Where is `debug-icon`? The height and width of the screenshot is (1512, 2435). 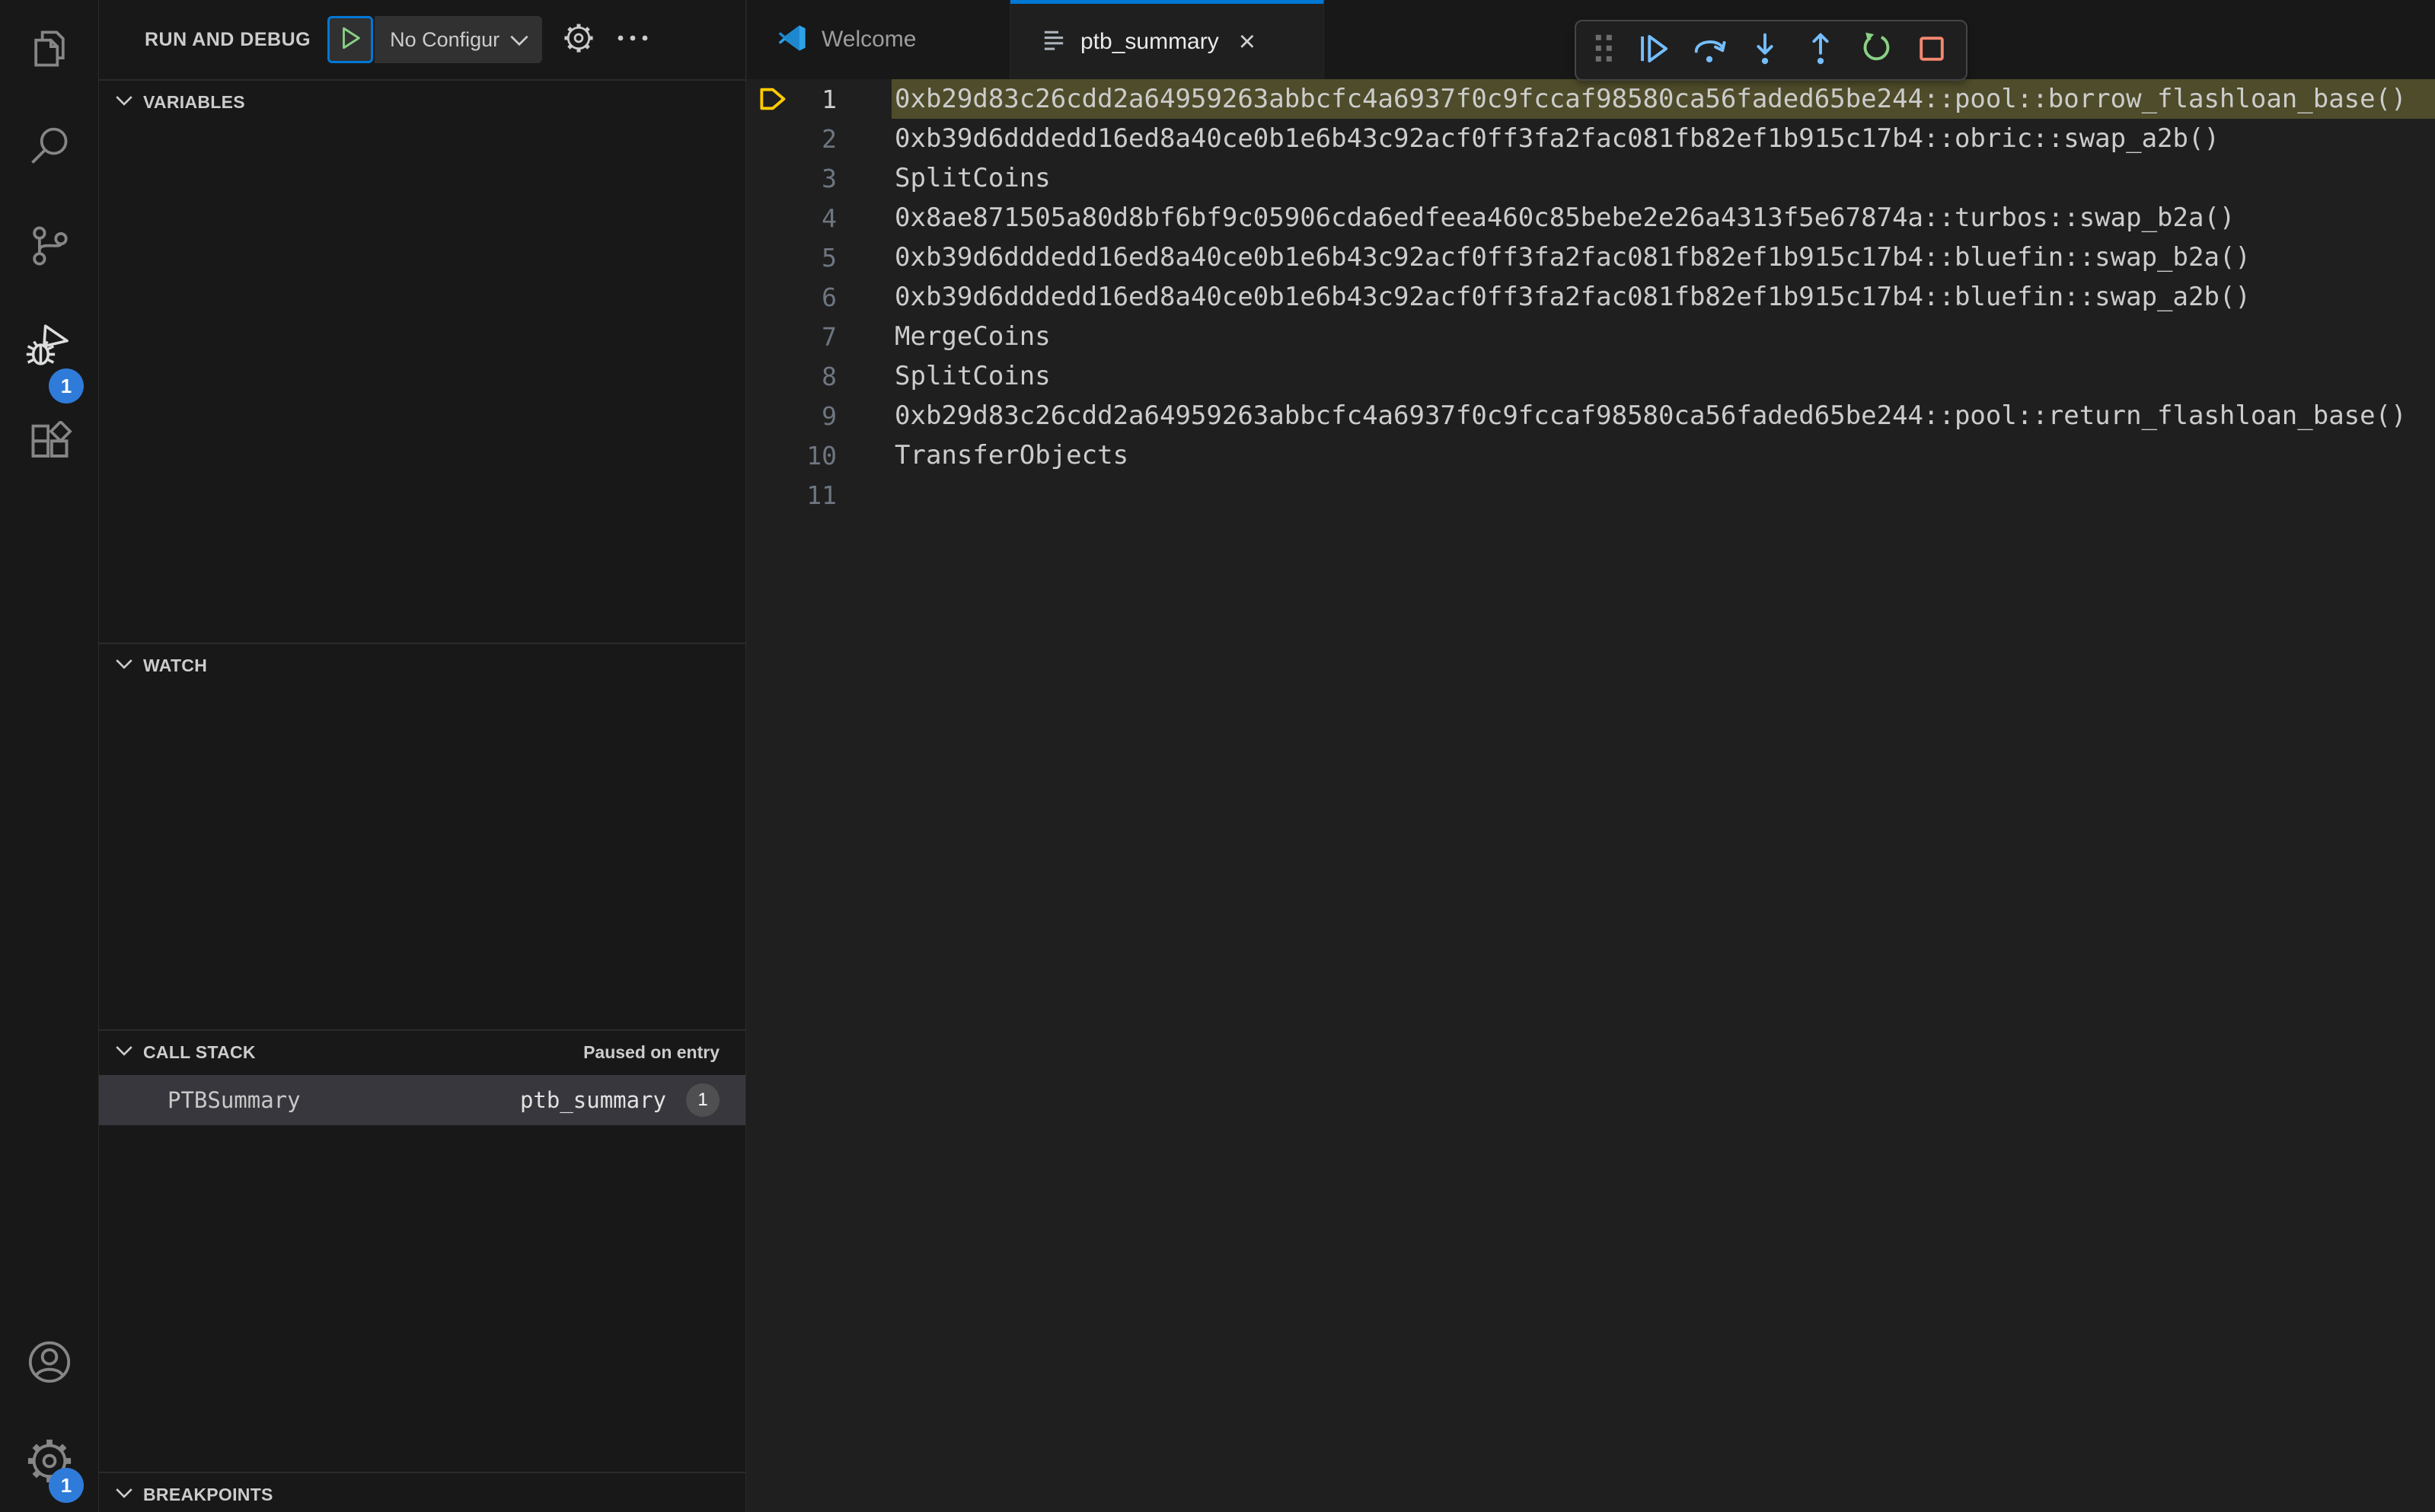
debug-icon is located at coordinates (49, 347).